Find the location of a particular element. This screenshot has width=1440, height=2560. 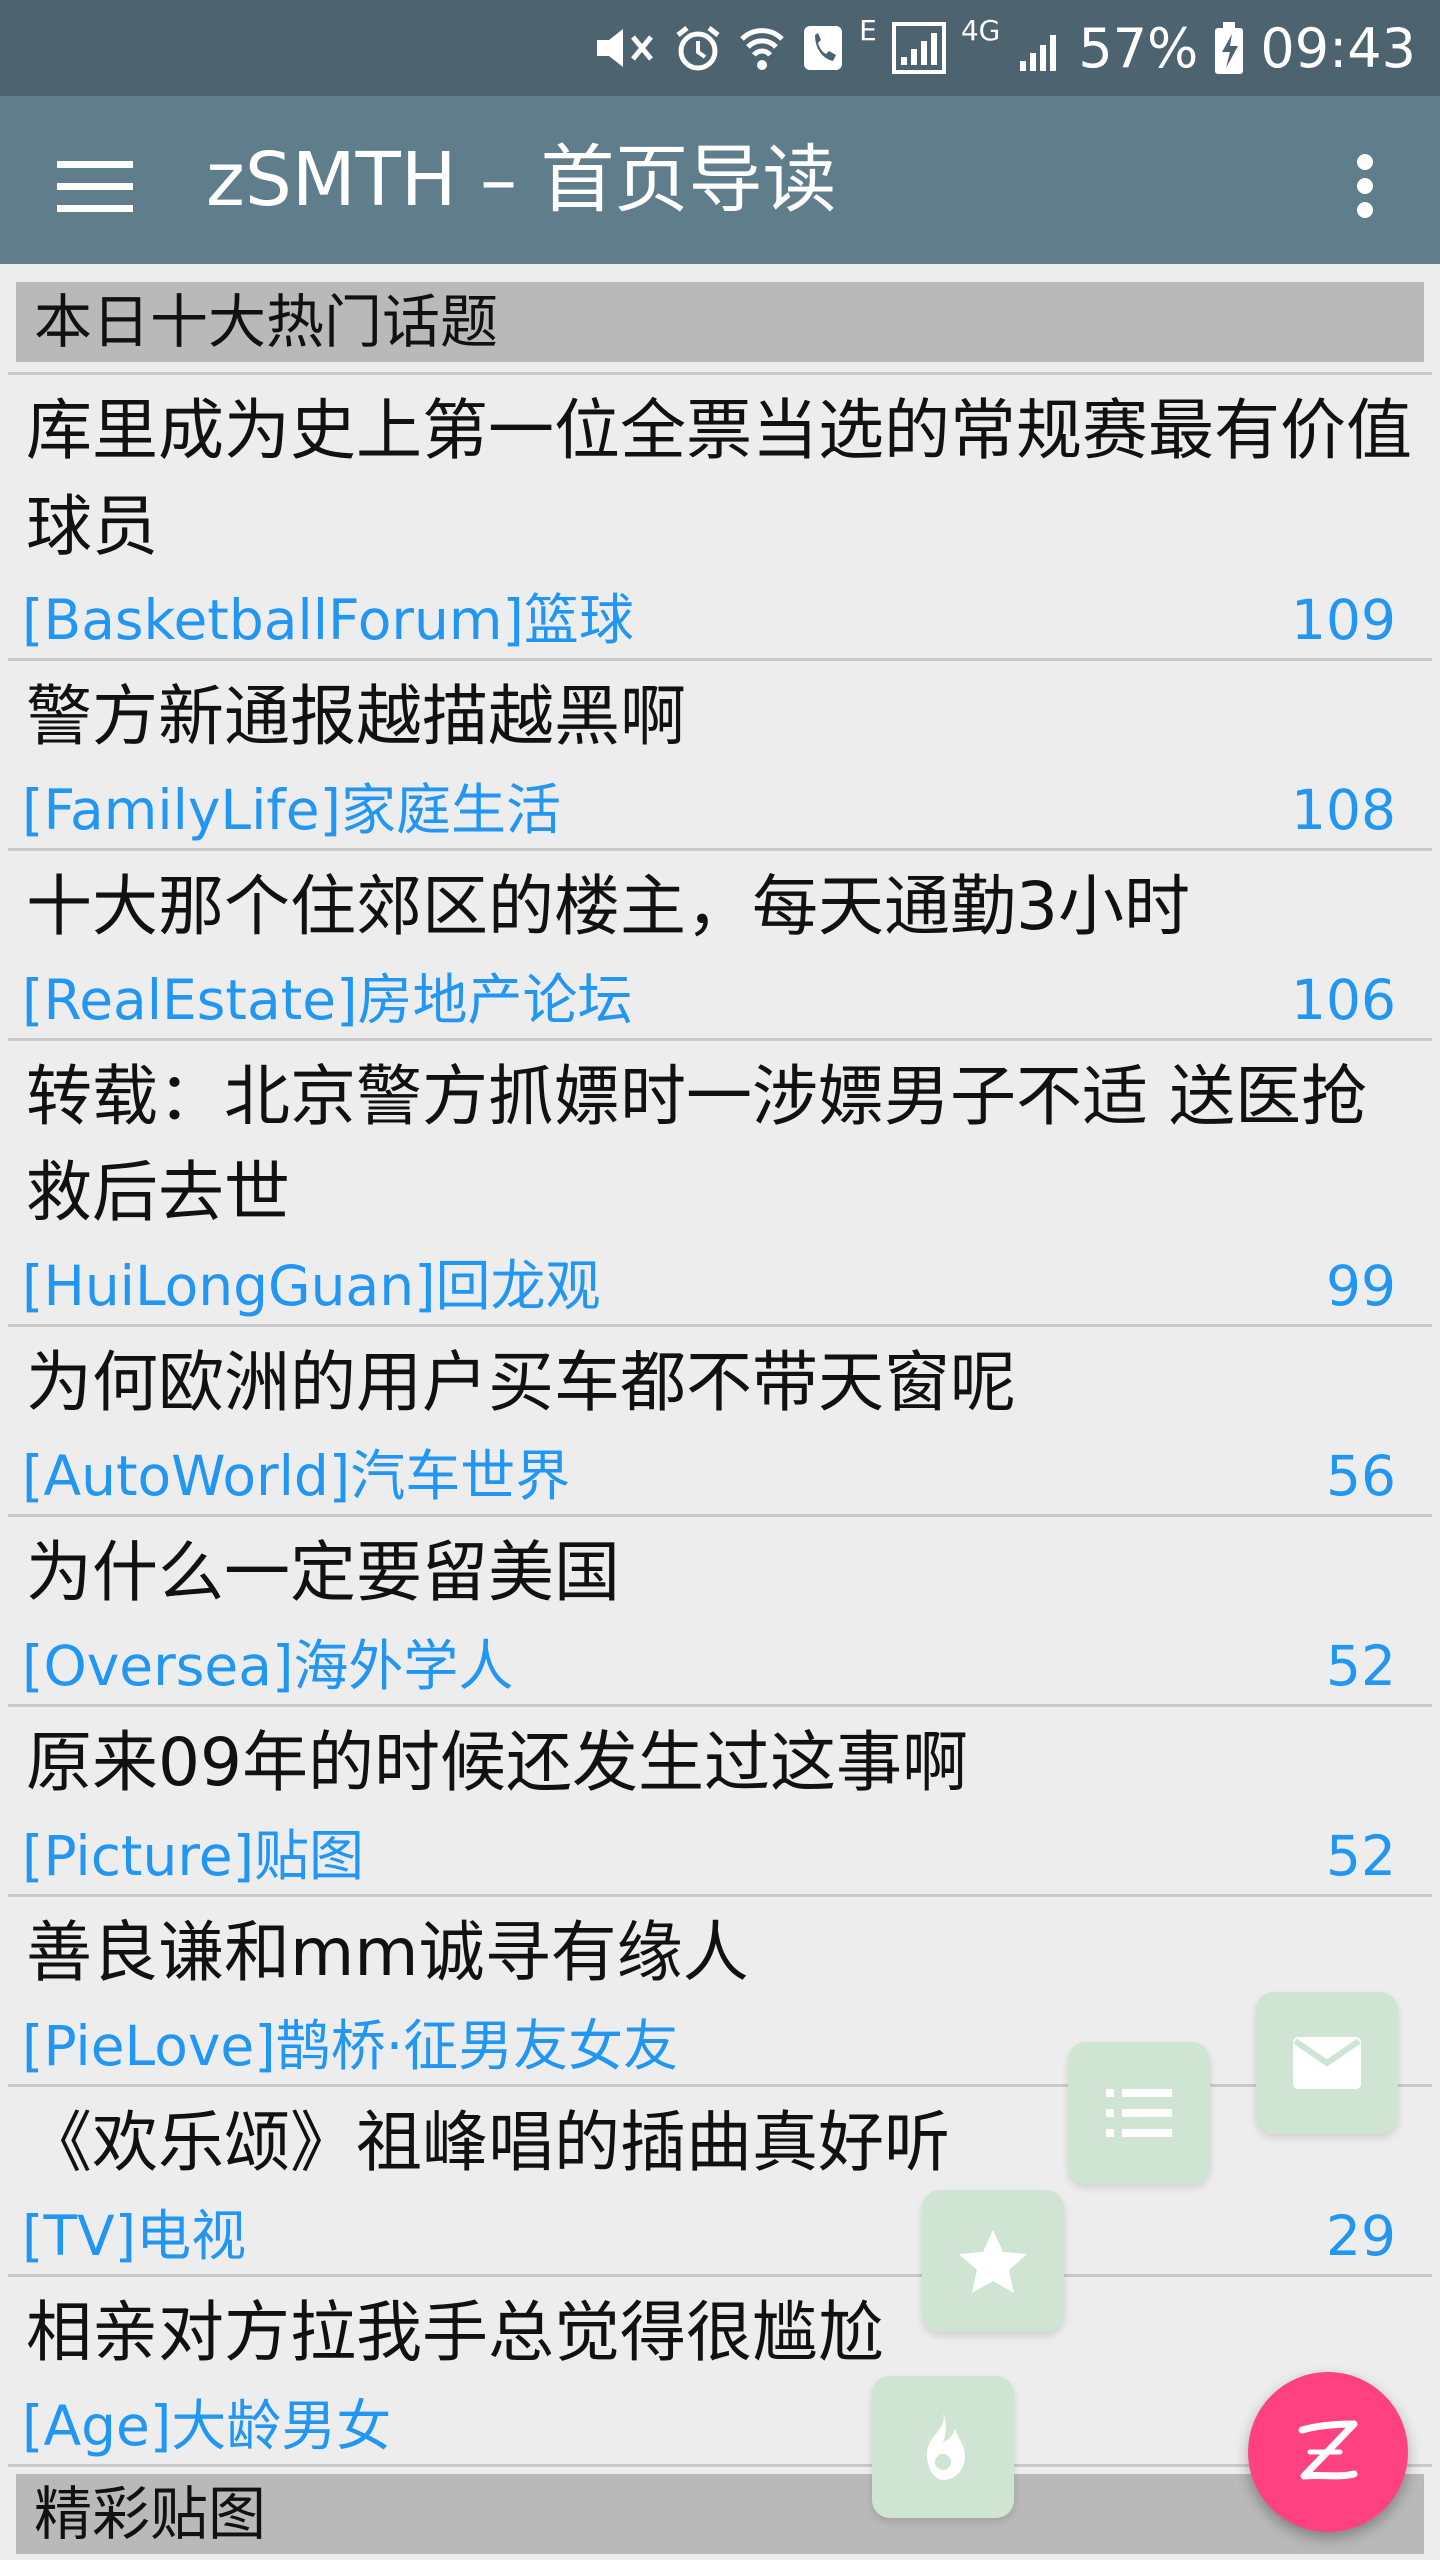

list-icon is located at coordinates (1139, 2113).